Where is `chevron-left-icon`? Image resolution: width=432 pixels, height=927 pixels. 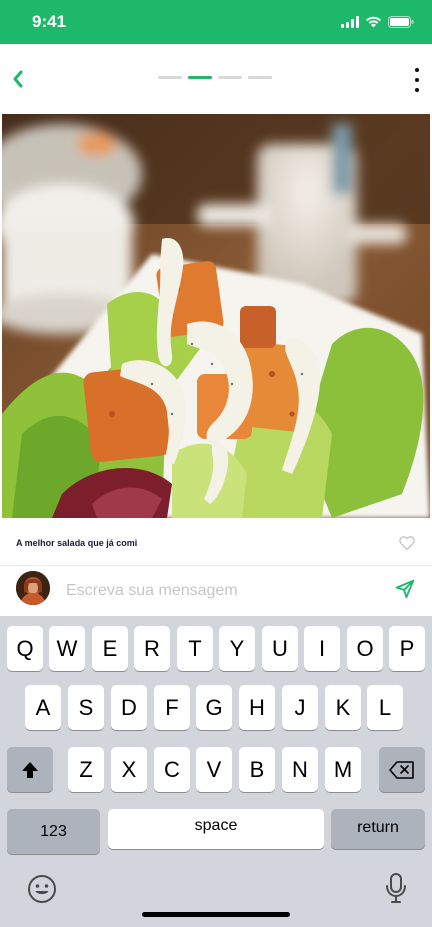
chevron-left-icon is located at coordinates (18, 79).